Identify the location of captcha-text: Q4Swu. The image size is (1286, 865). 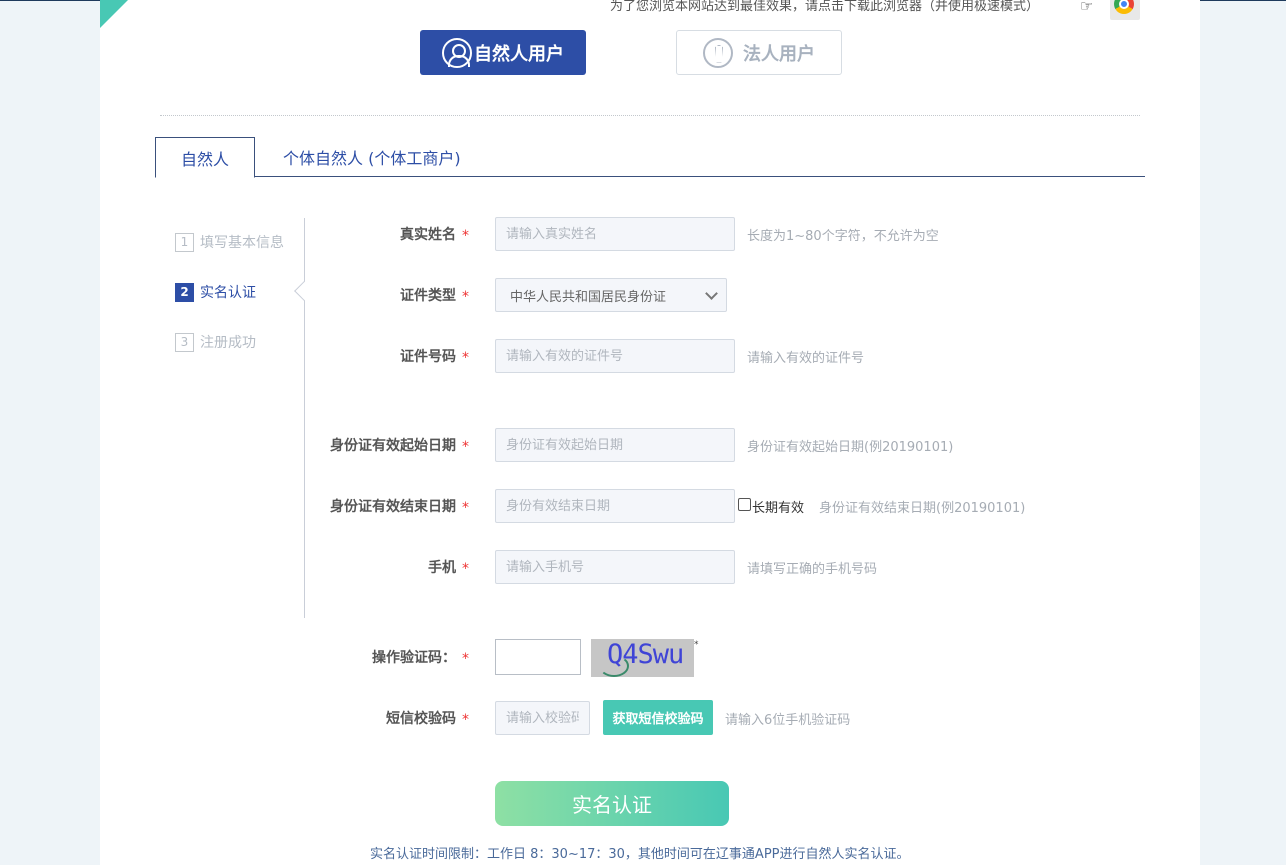
(645, 654).